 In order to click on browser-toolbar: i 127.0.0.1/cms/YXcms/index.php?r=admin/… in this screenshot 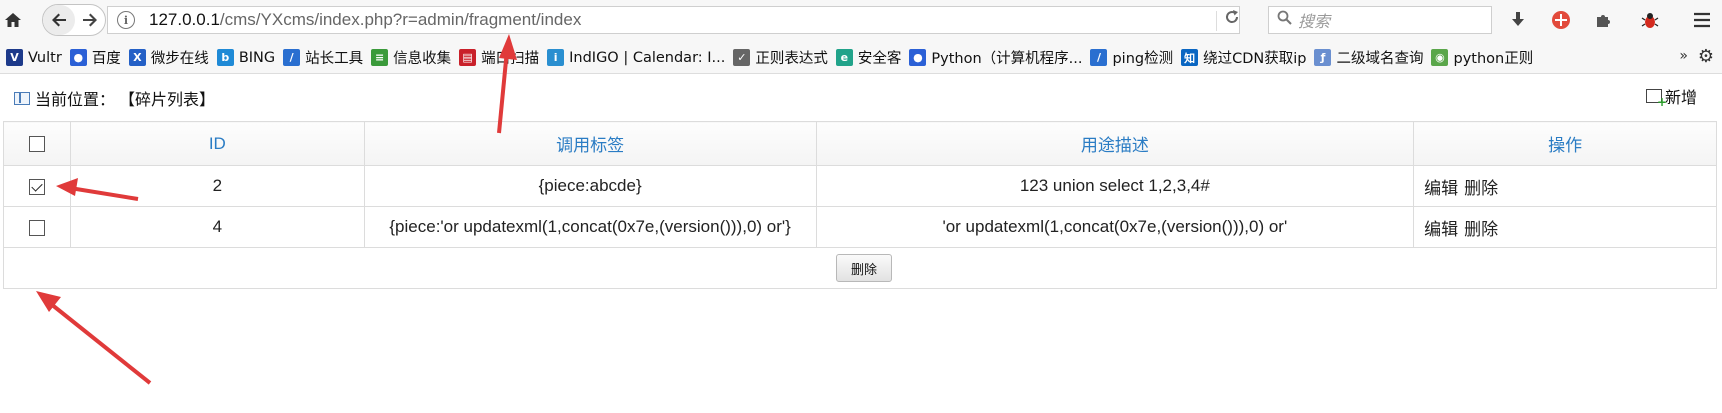, I will do `click(861, 21)`.